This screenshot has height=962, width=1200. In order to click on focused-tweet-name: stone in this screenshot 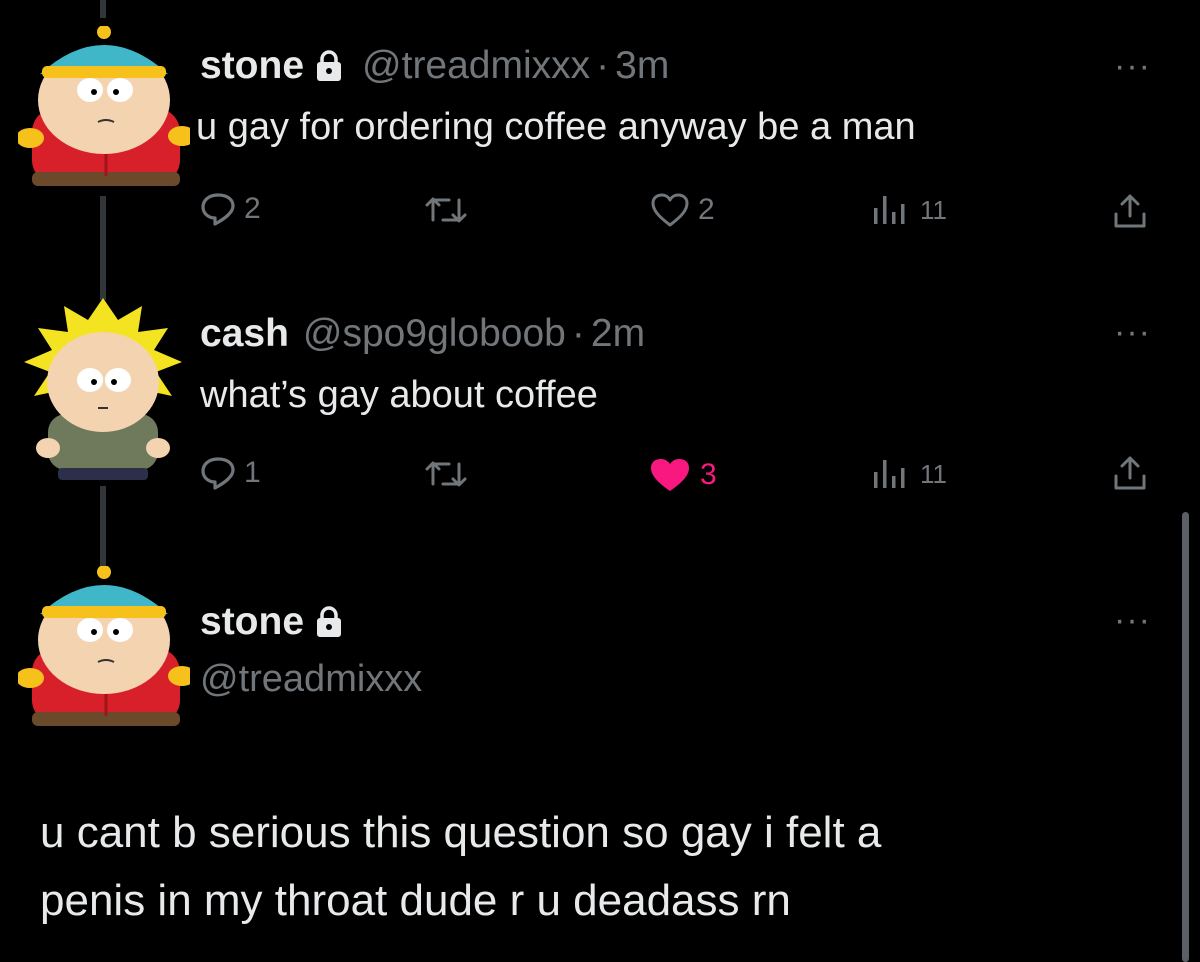, I will do `click(272, 622)`.